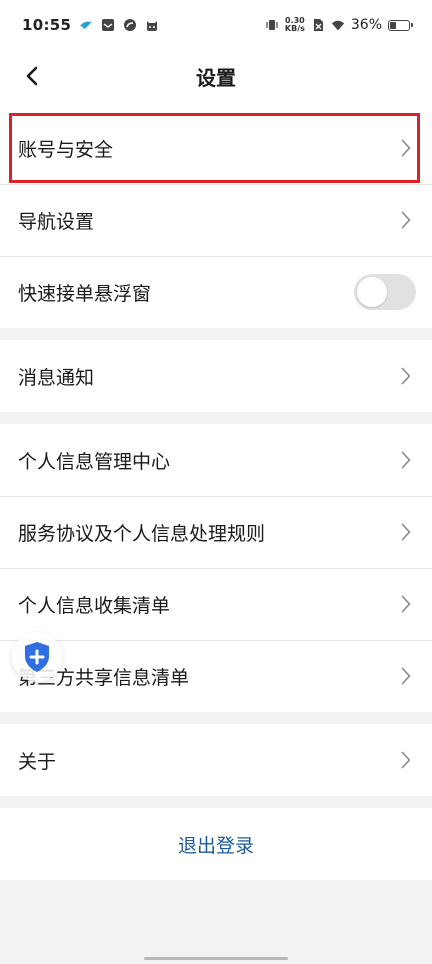 Image resolution: width=432 pixels, height=964 pixels. Describe the element at coordinates (85, 293) in the screenshot. I see `quick-order-float-label: 快速接单悬浮窗` at that location.